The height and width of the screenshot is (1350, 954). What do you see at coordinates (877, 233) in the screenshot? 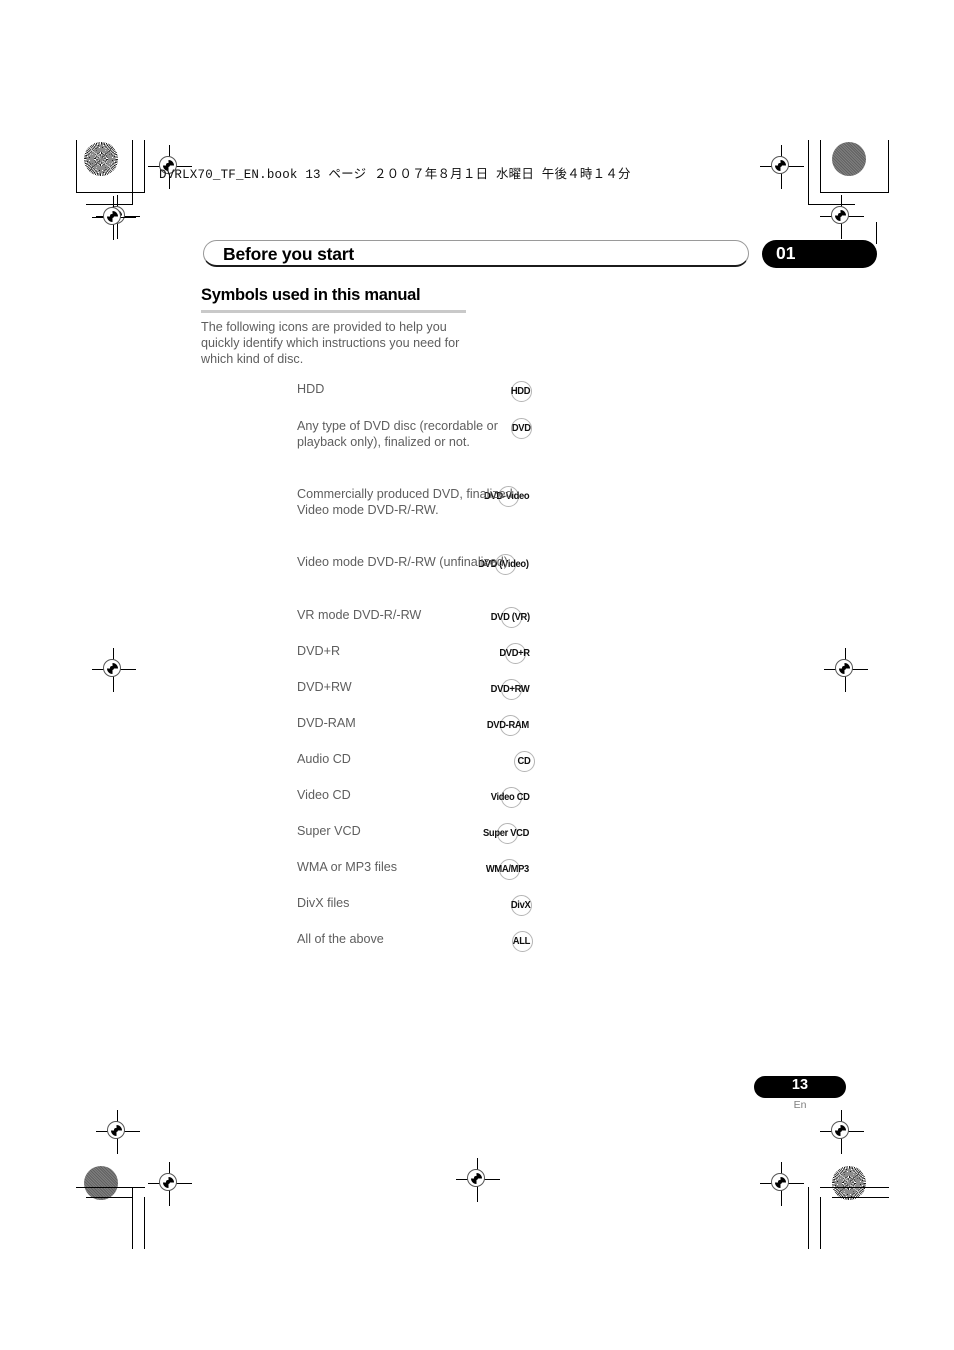
I see `chapter-tab-leader-line` at bounding box center [877, 233].